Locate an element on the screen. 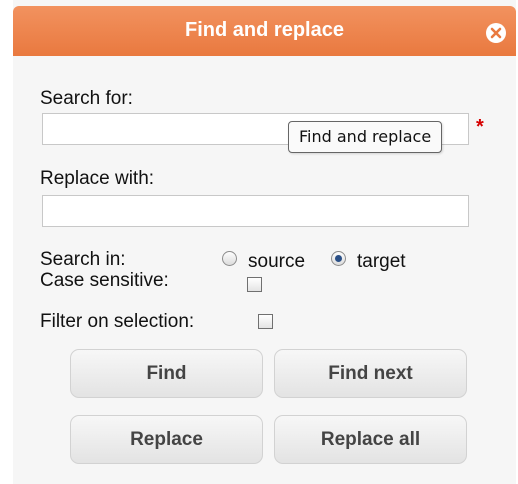 This screenshot has width=518, height=484. filter-selection-checkbox is located at coordinates (265, 321).